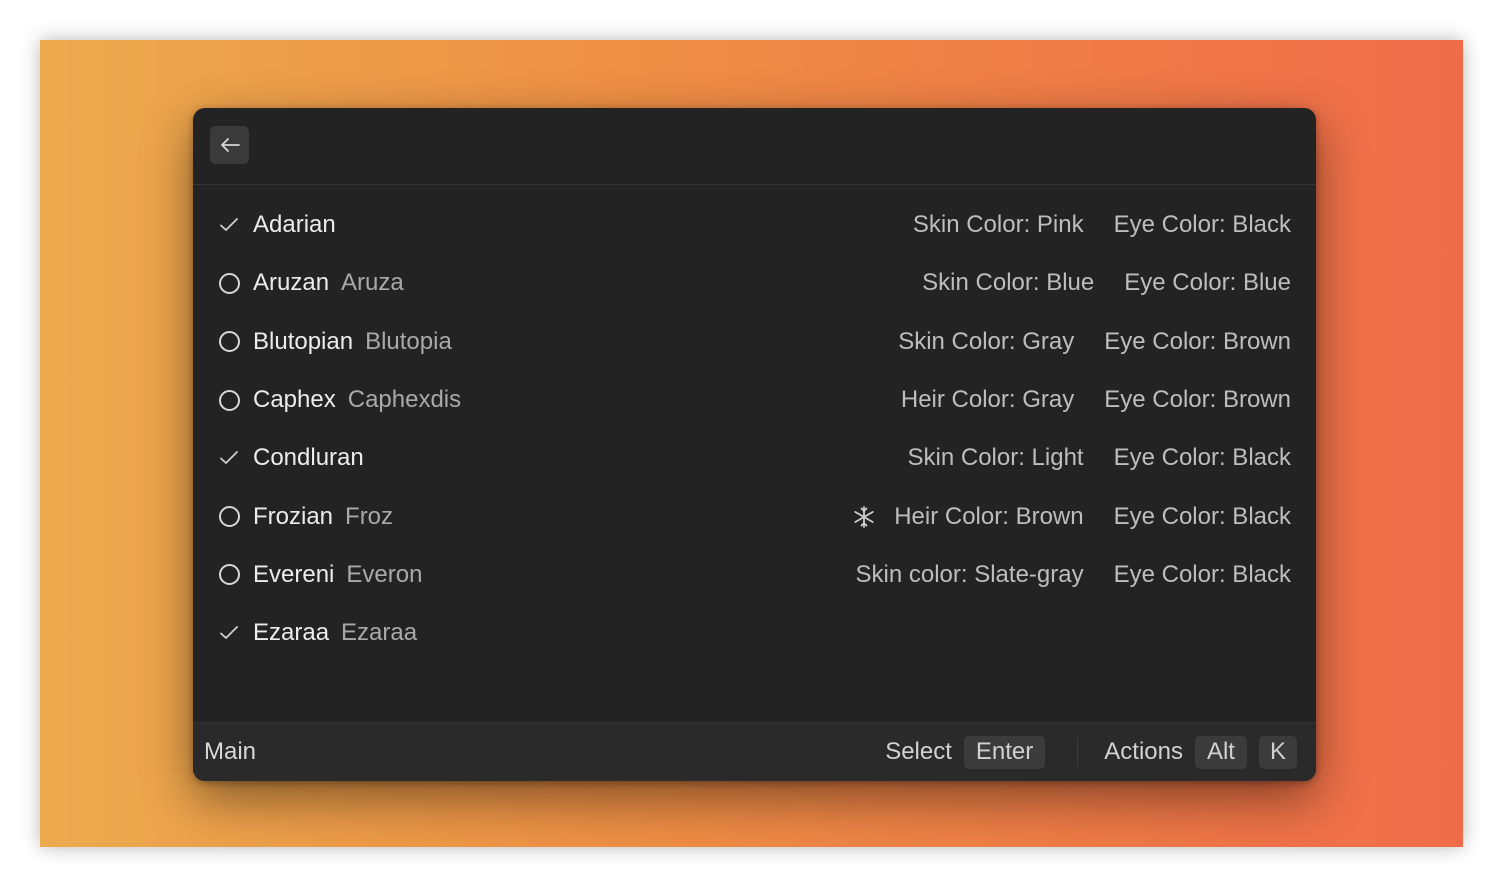 This screenshot has width=1503, height=887. What do you see at coordinates (1220, 752) in the screenshot?
I see `alt-key-badge: Alt` at bounding box center [1220, 752].